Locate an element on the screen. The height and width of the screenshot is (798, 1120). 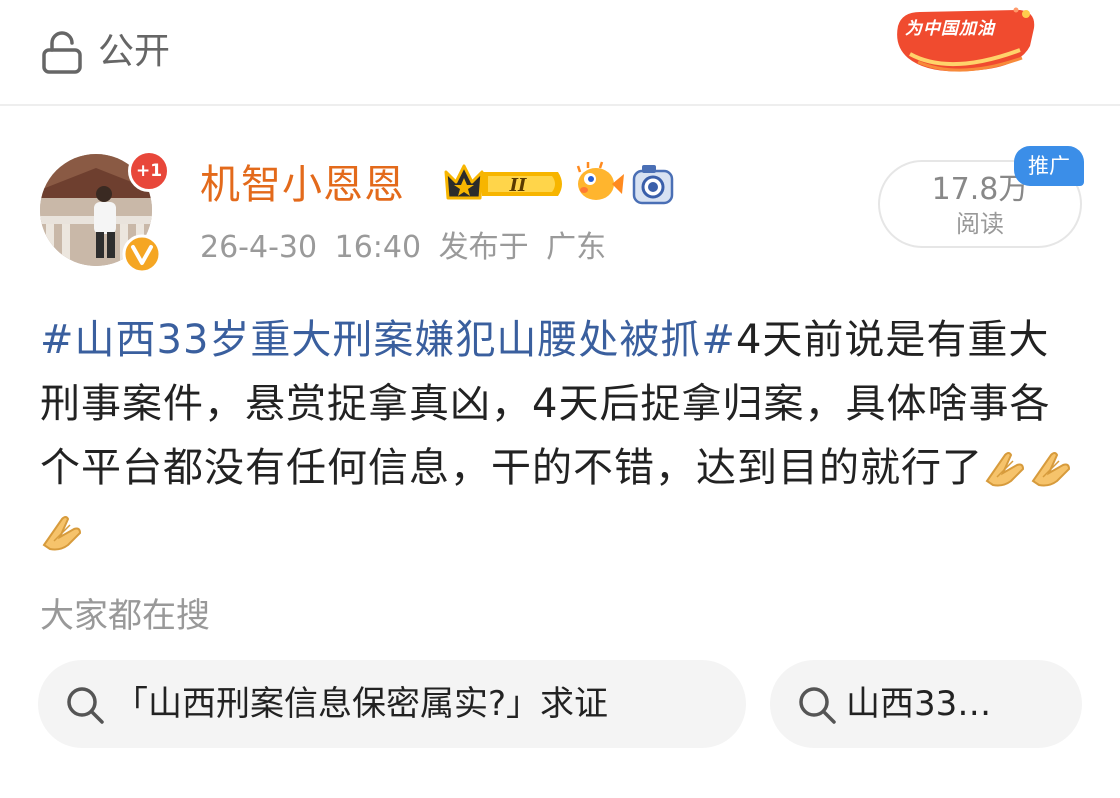
post-meta: 26-4-30 16:40 发布于 广东 is located at coordinates (403, 248).